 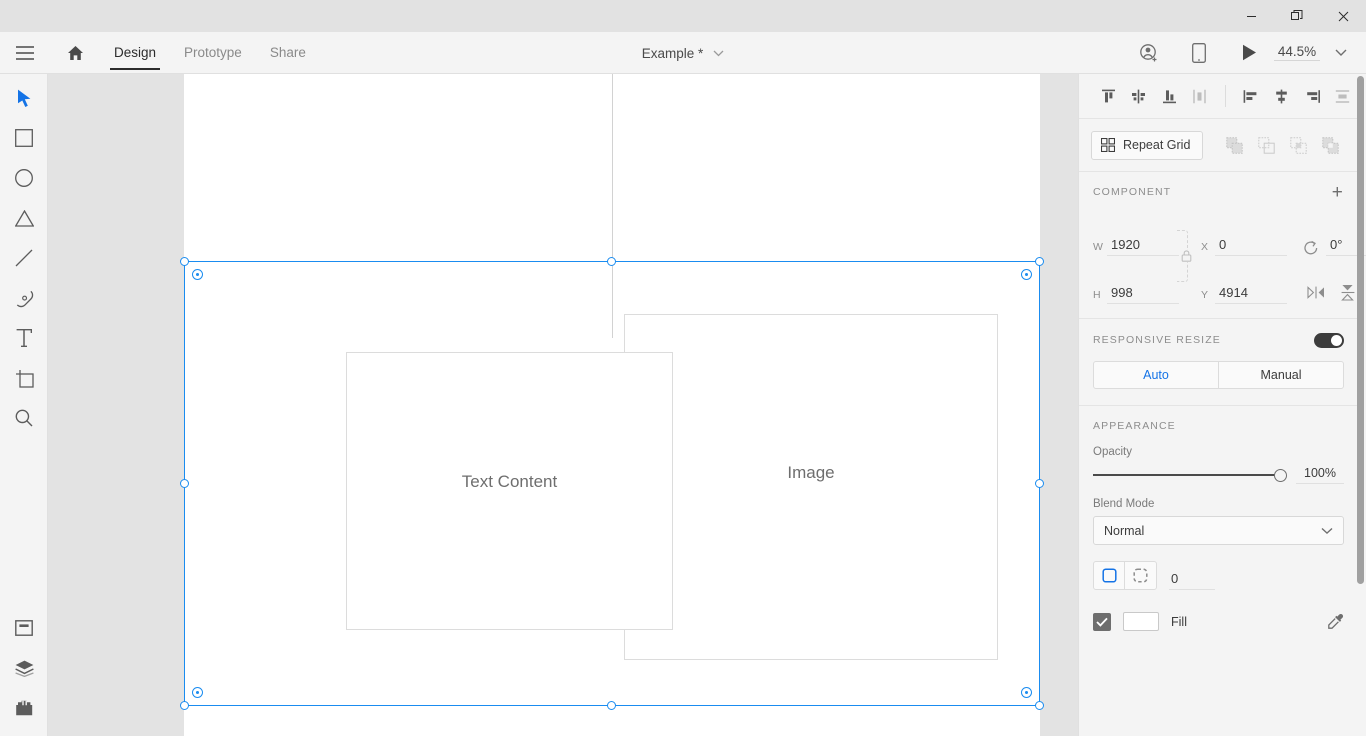 What do you see at coordinates (1169, 96) in the screenshot?
I see `align-bottom-icon` at bounding box center [1169, 96].